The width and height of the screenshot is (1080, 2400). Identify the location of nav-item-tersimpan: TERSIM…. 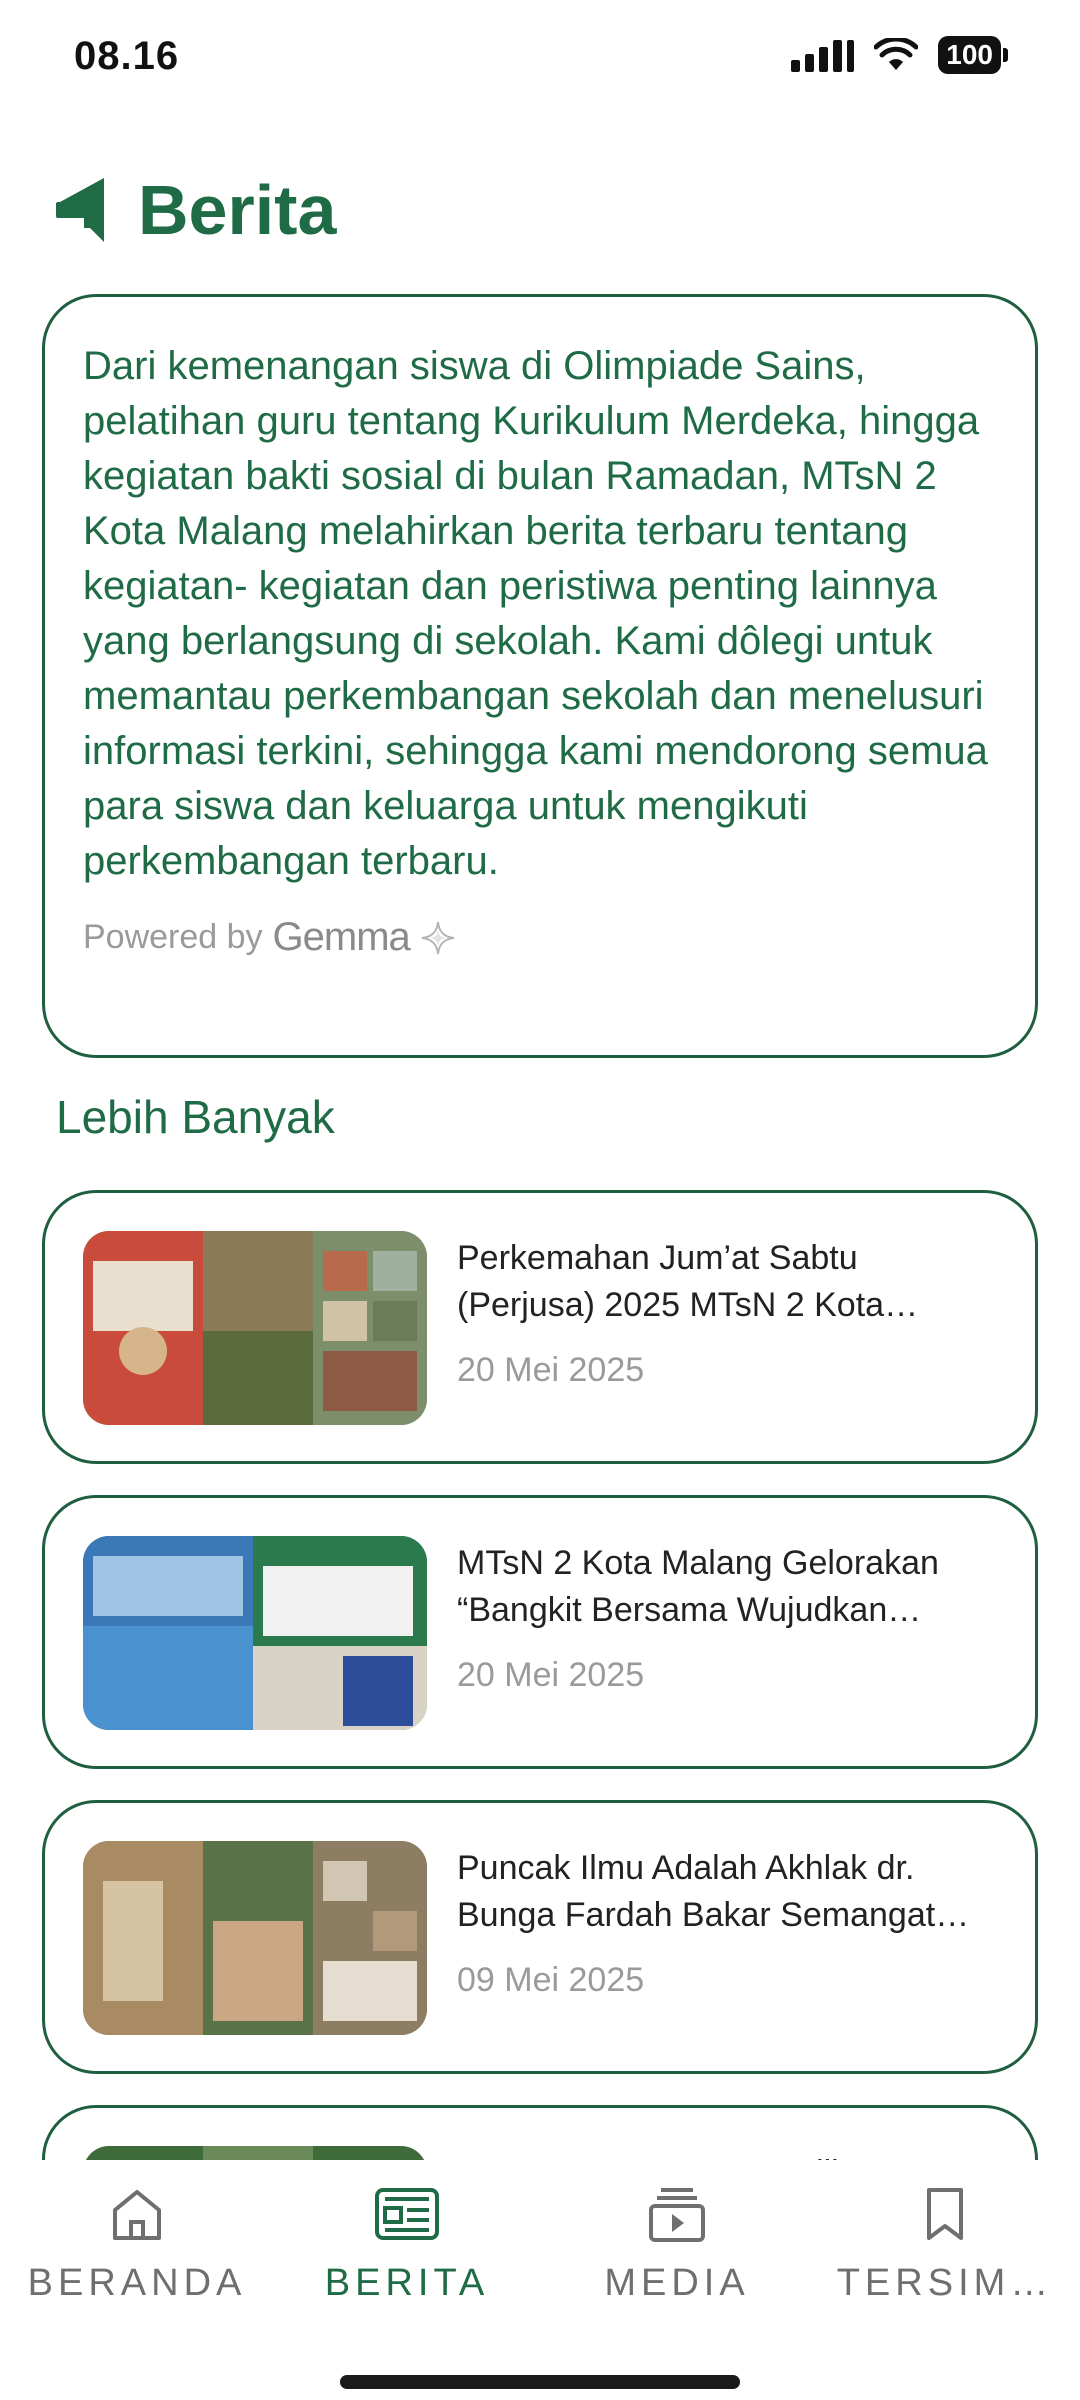
(945, 2244).